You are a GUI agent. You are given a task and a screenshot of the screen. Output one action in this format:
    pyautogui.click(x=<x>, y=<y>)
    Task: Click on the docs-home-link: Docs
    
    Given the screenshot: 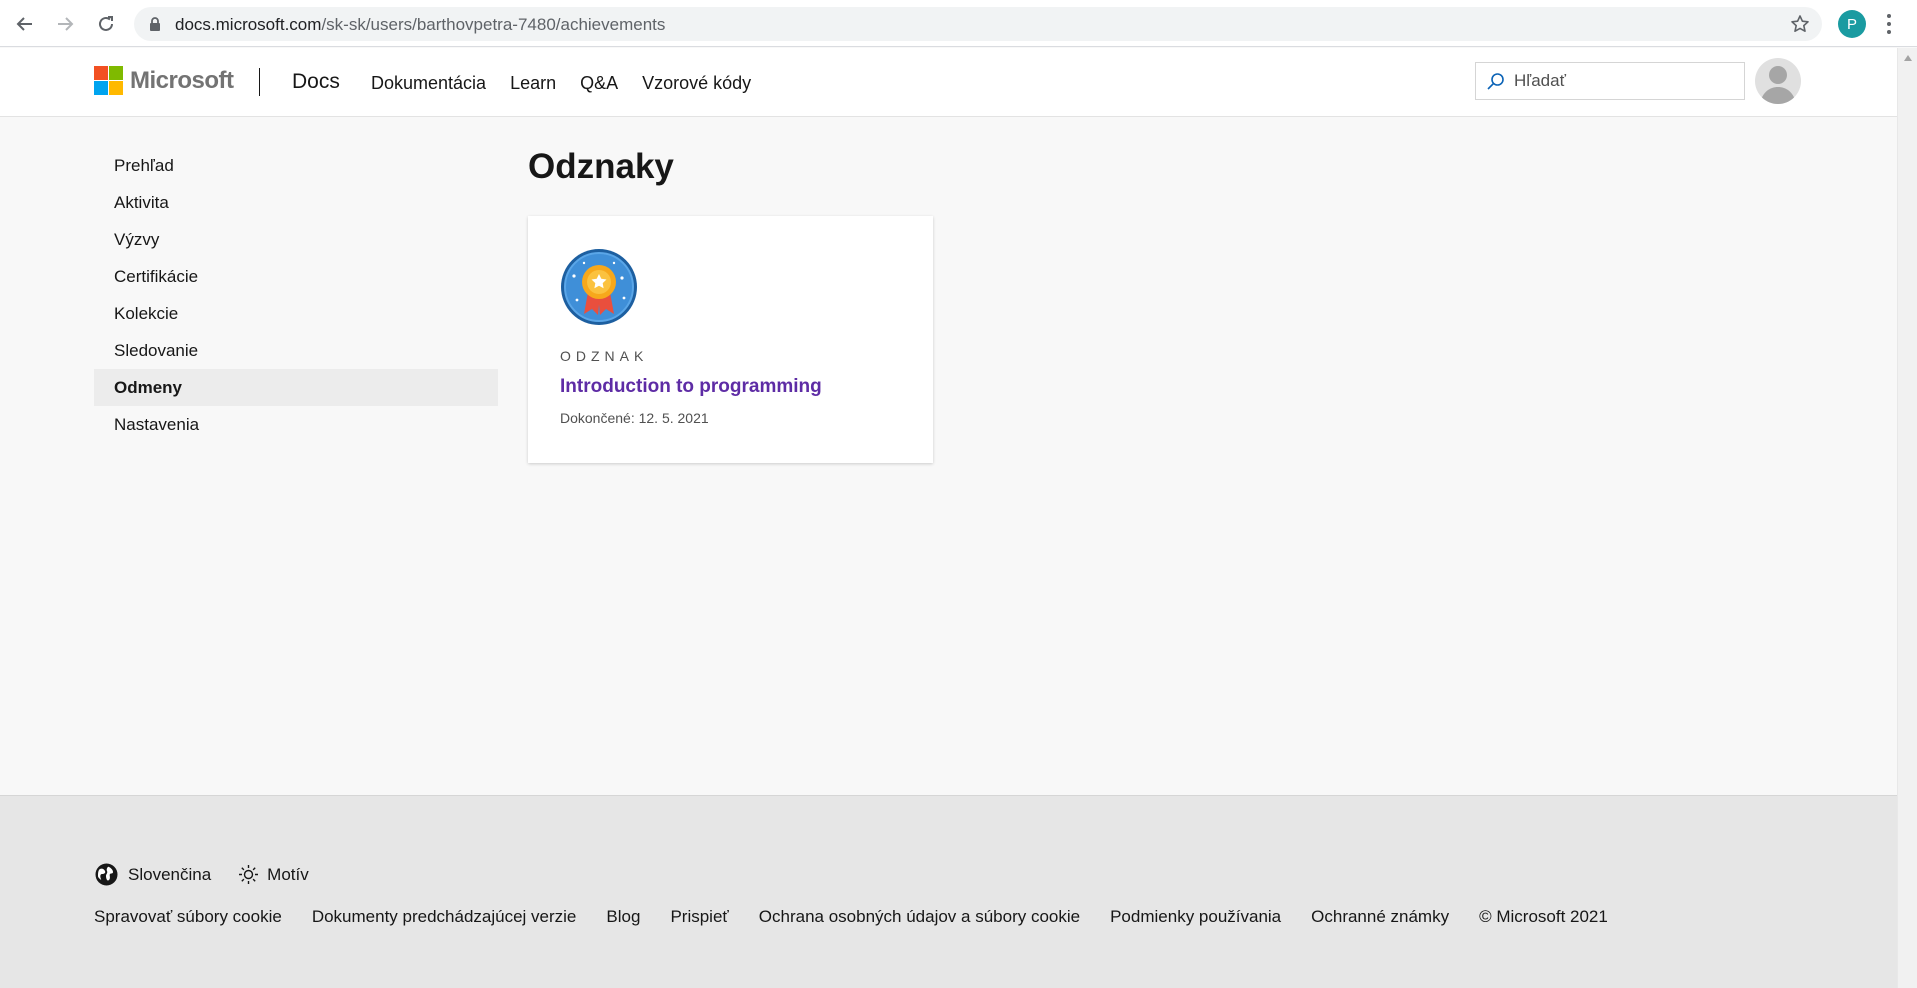 What is the action you would take?
    pyautogui.click(x=316, y=82)
    